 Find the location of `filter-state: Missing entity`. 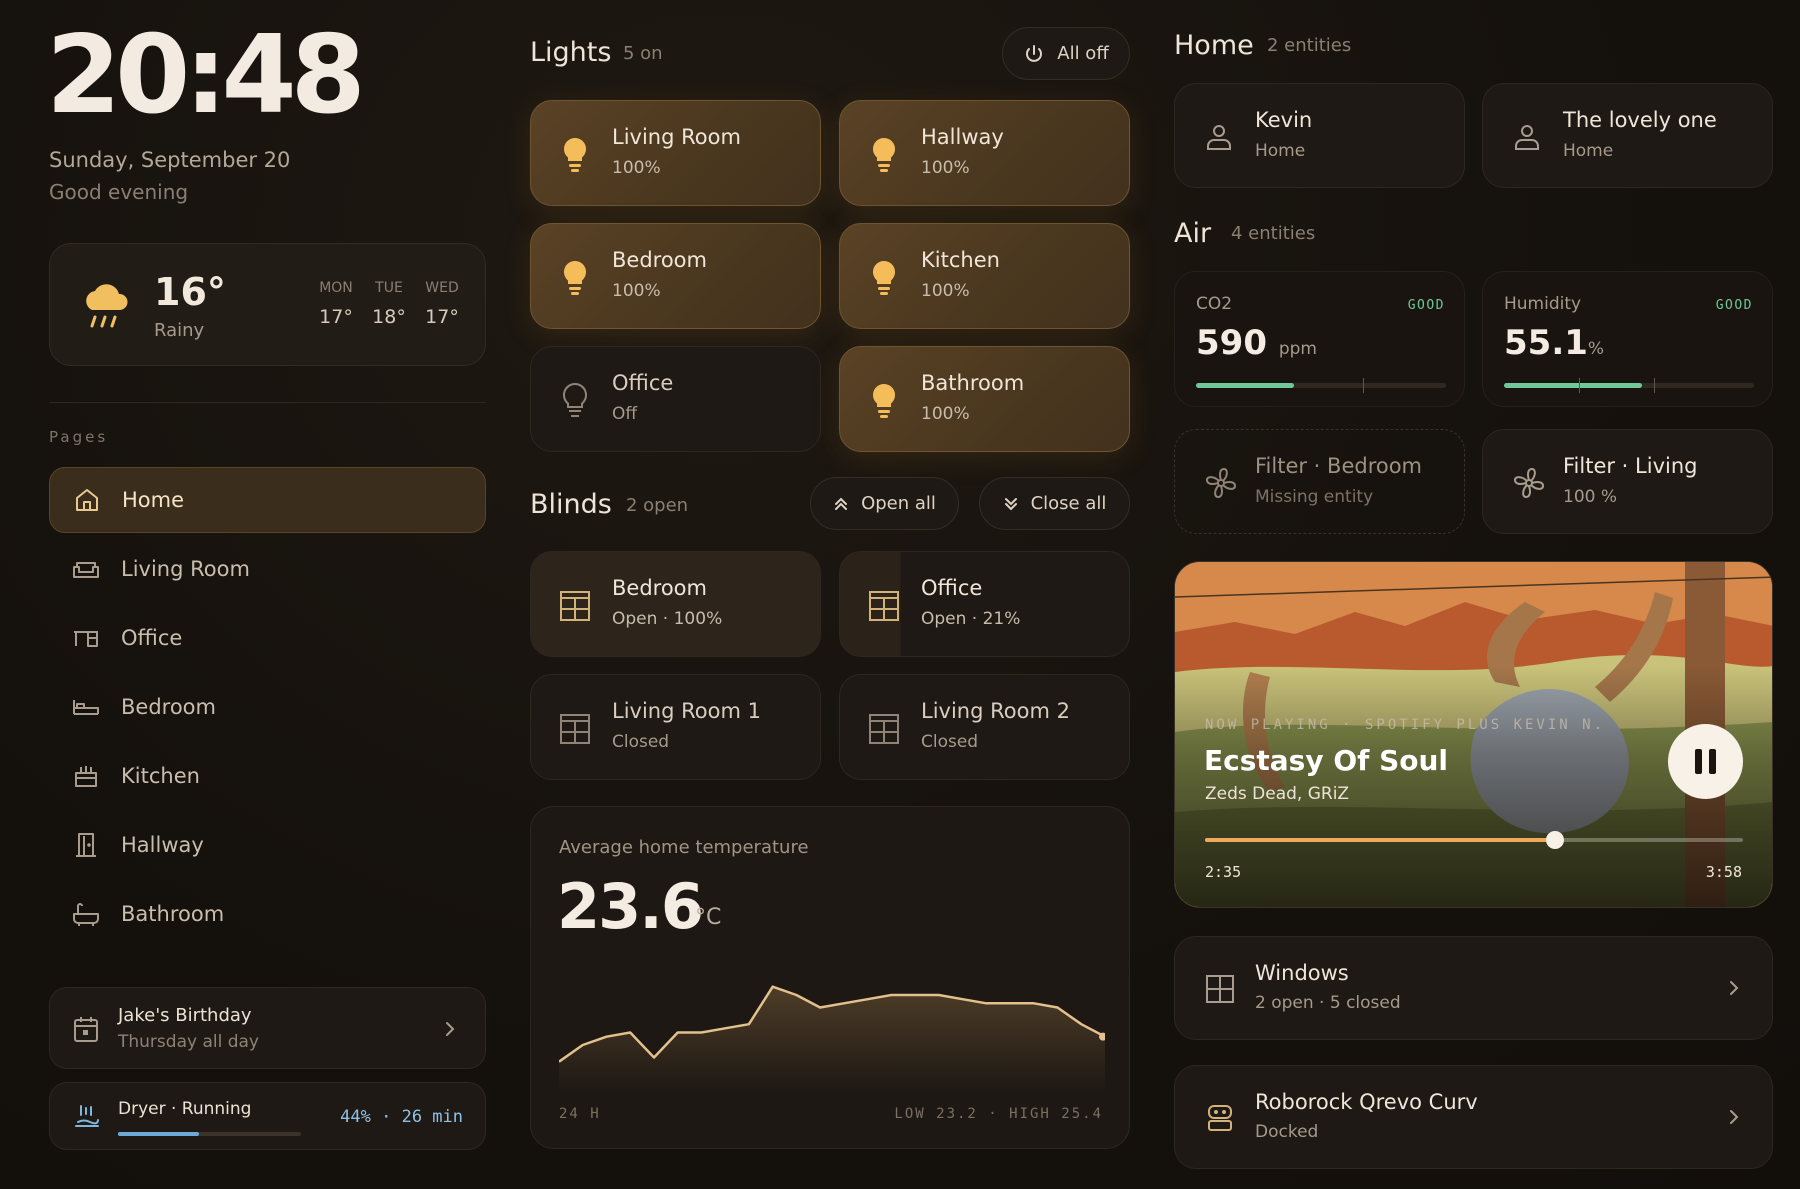

filter-state: Missing entity is located at coordinates (1314, 497).